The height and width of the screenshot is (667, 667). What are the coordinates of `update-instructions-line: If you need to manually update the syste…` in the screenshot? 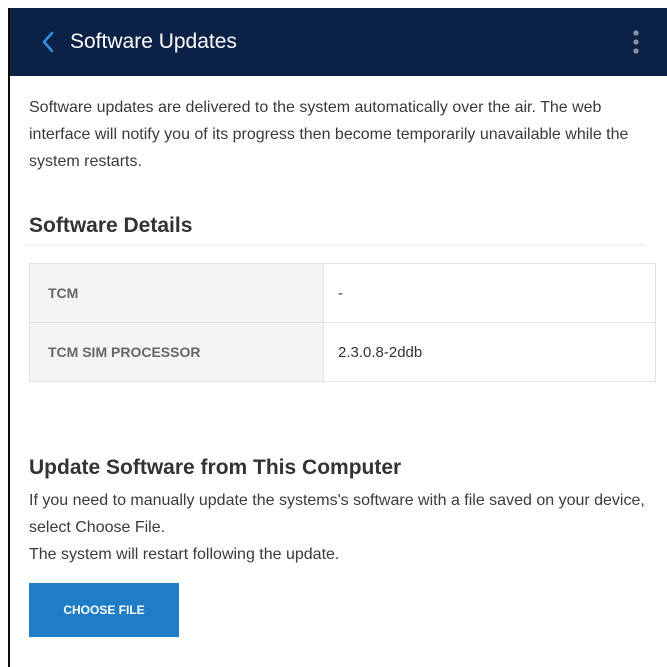 It's located at (337, 514).